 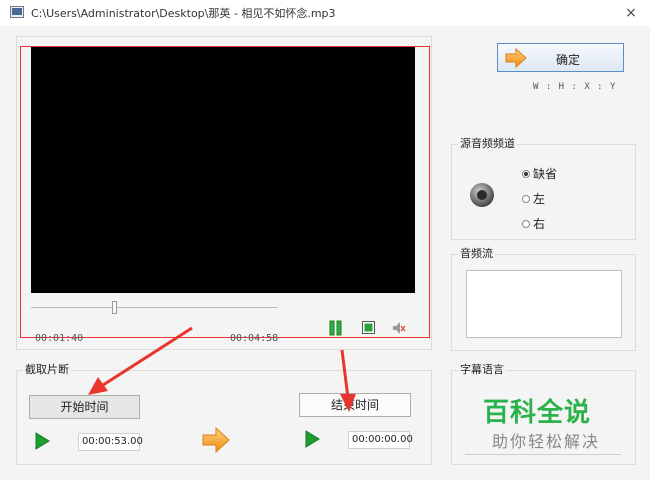 I want to click on clip-group-label: 截取片断, so click(x=47, y=370).